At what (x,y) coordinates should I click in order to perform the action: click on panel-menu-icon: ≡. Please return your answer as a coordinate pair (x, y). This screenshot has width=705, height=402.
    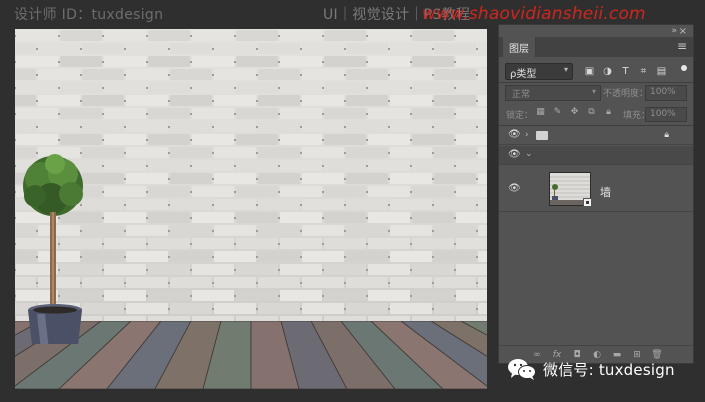
    Looking at the image, I should click on (682, 46).